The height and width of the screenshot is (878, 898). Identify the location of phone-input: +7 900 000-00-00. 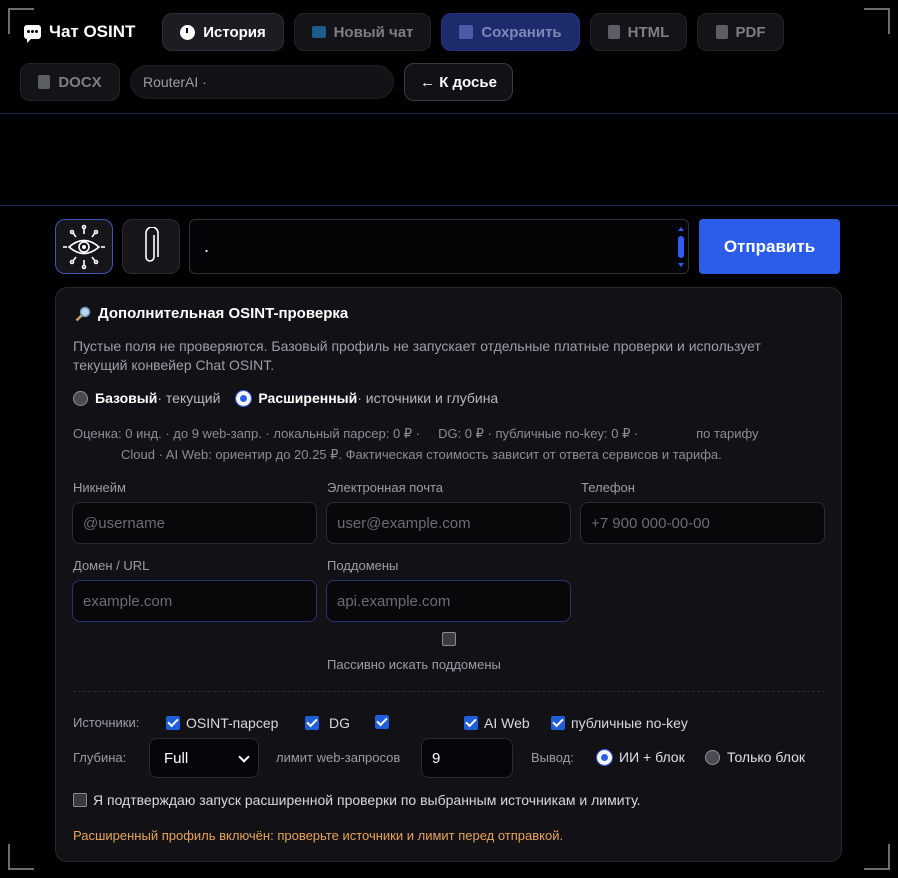
(702, 523).